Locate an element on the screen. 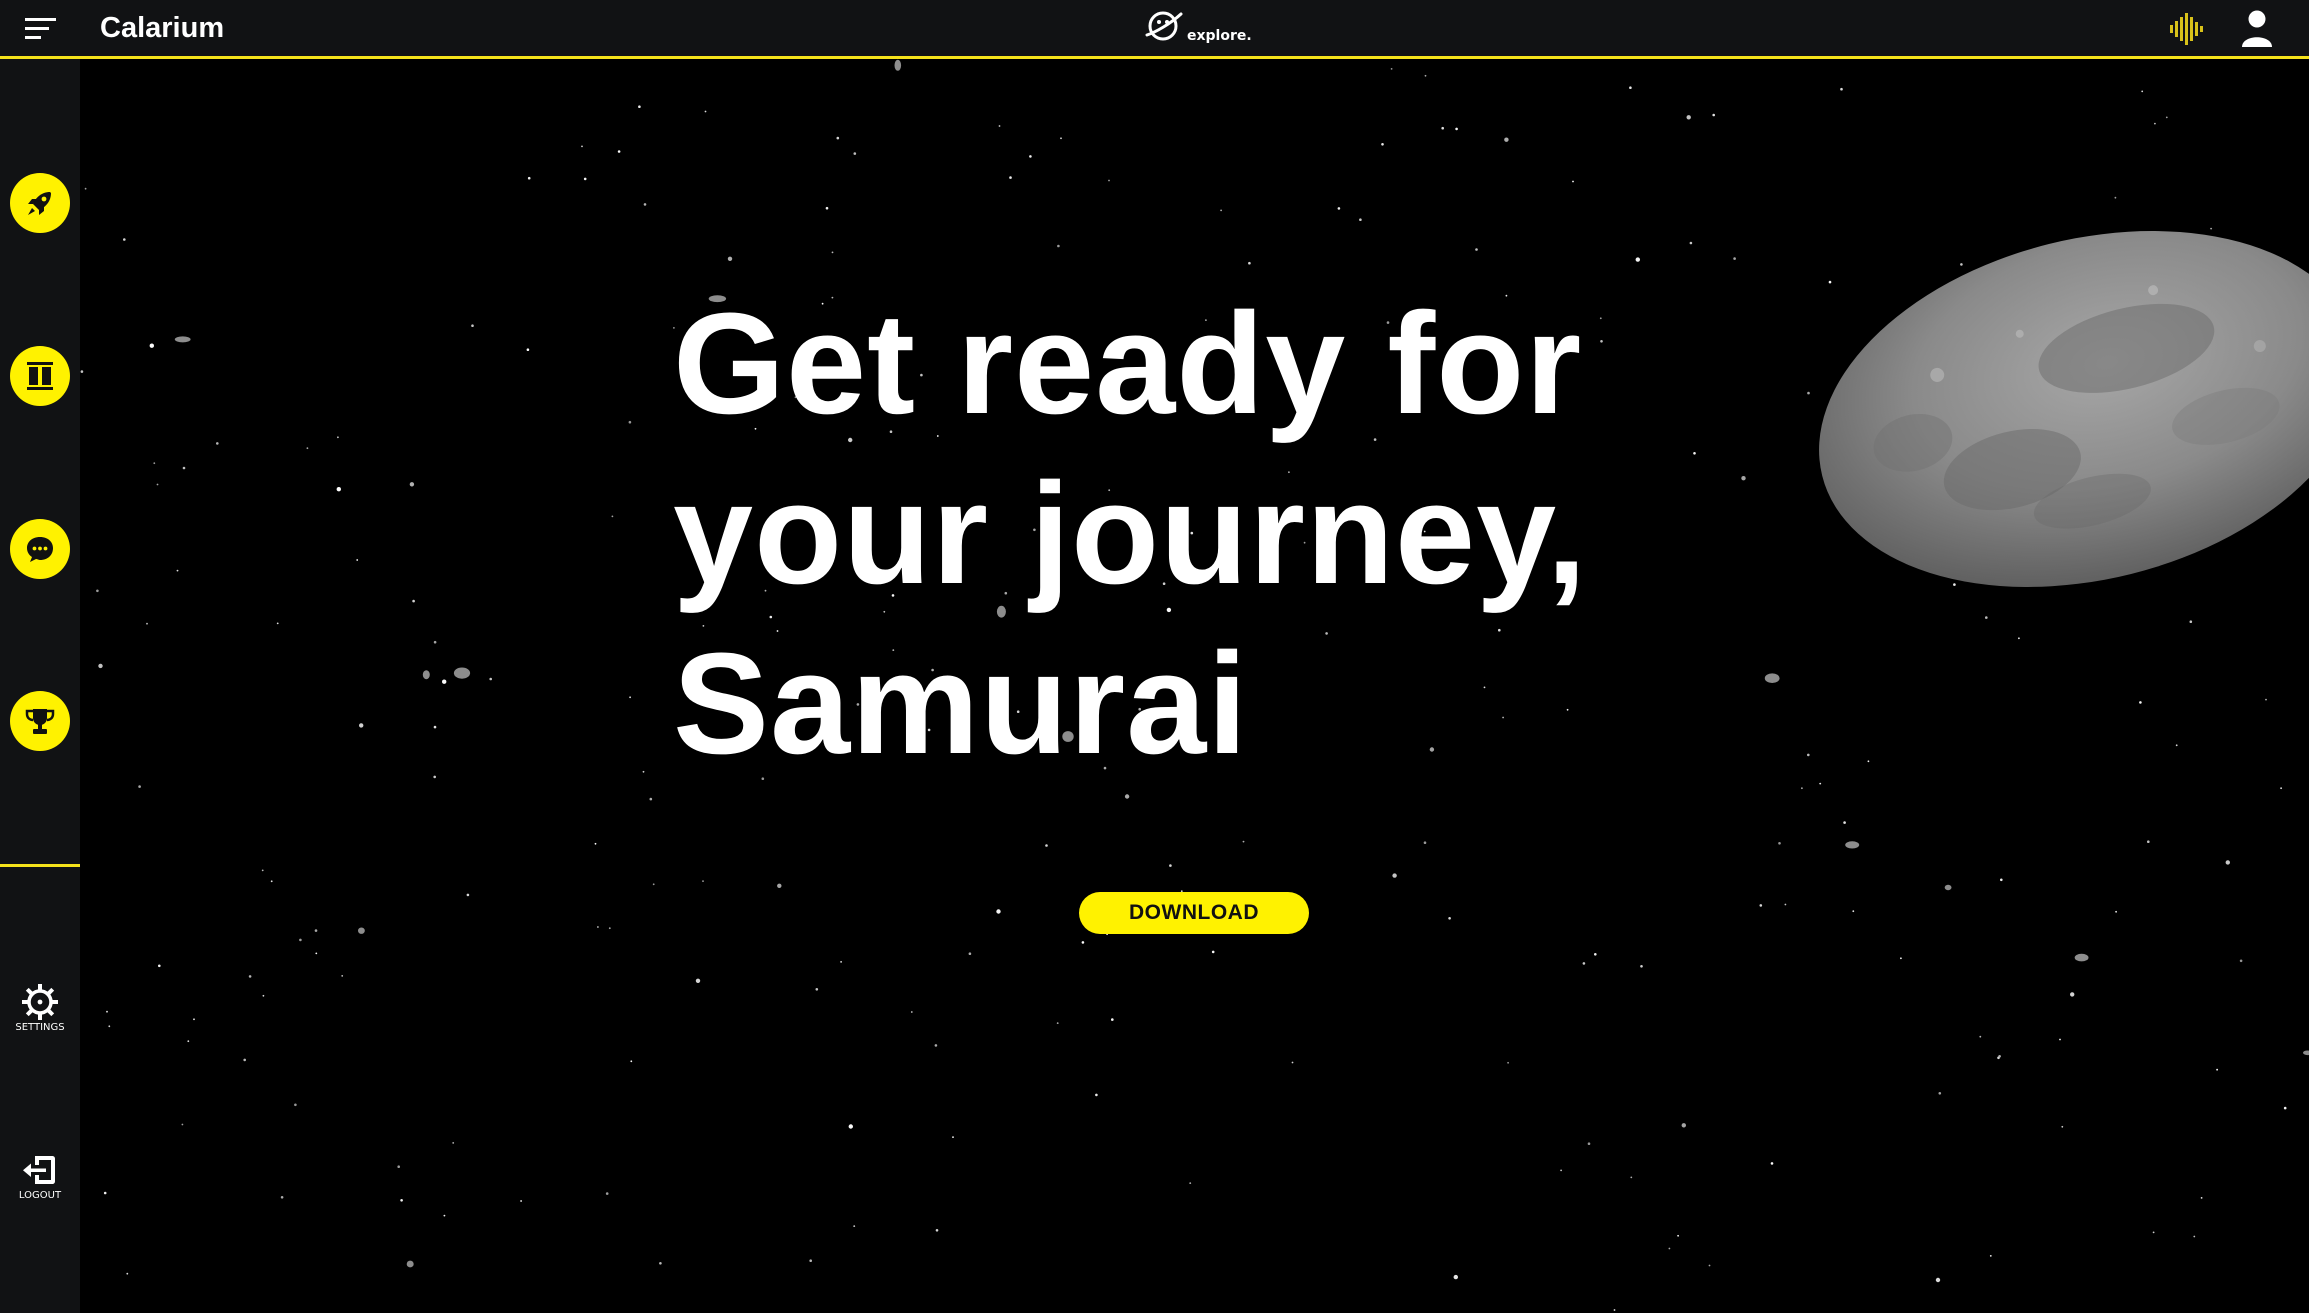  gear-icon is located at coordinates (40, 1002).